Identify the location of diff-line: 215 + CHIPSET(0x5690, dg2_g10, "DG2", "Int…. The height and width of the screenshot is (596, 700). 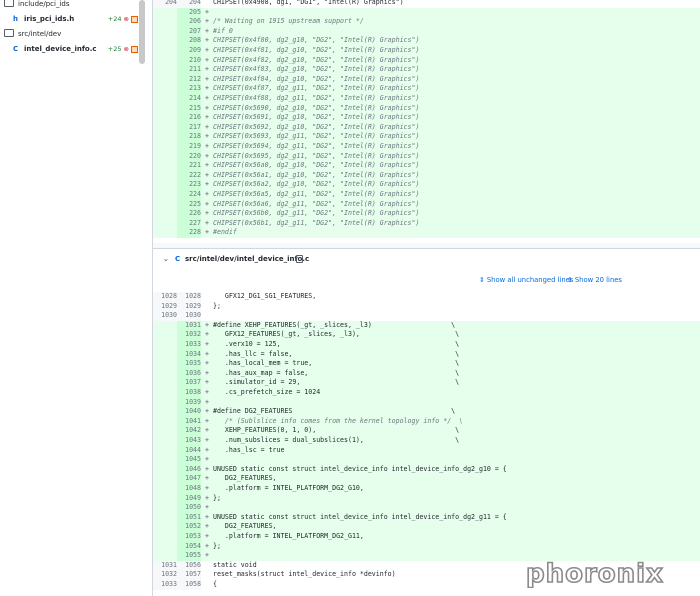
(426, 108).